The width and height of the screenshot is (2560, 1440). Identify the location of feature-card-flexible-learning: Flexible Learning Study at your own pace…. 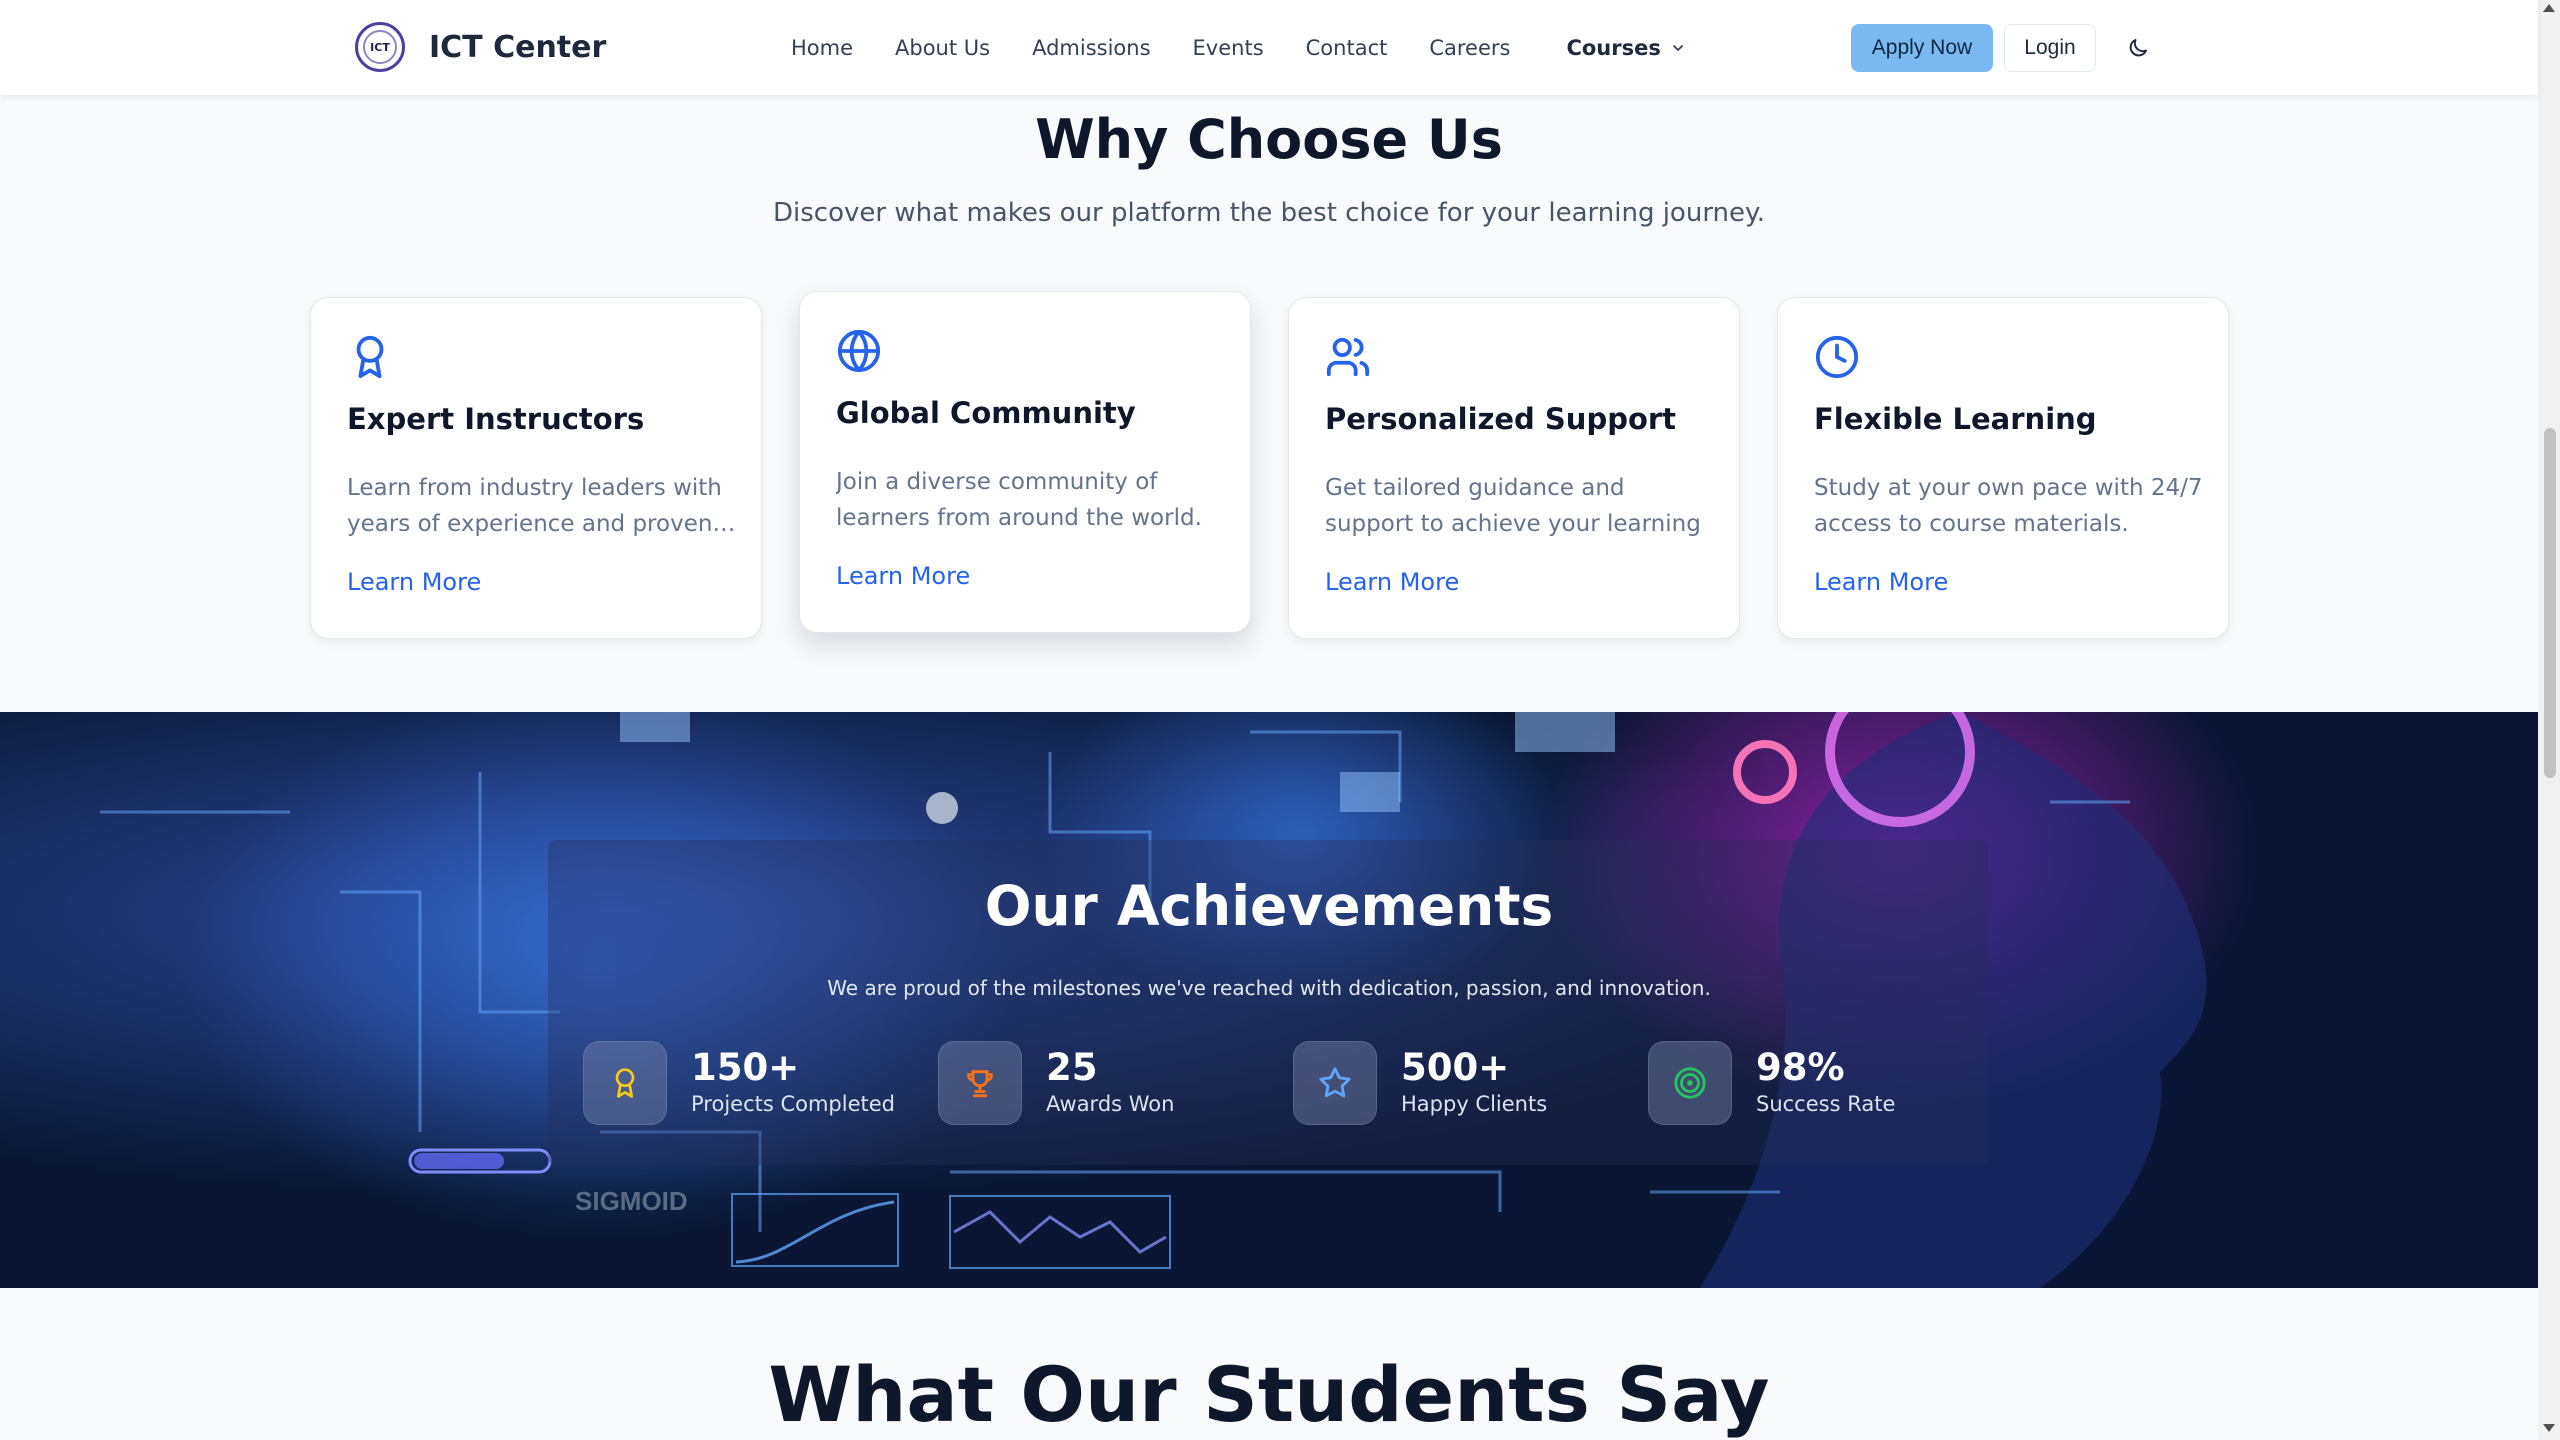
(2003, 468).